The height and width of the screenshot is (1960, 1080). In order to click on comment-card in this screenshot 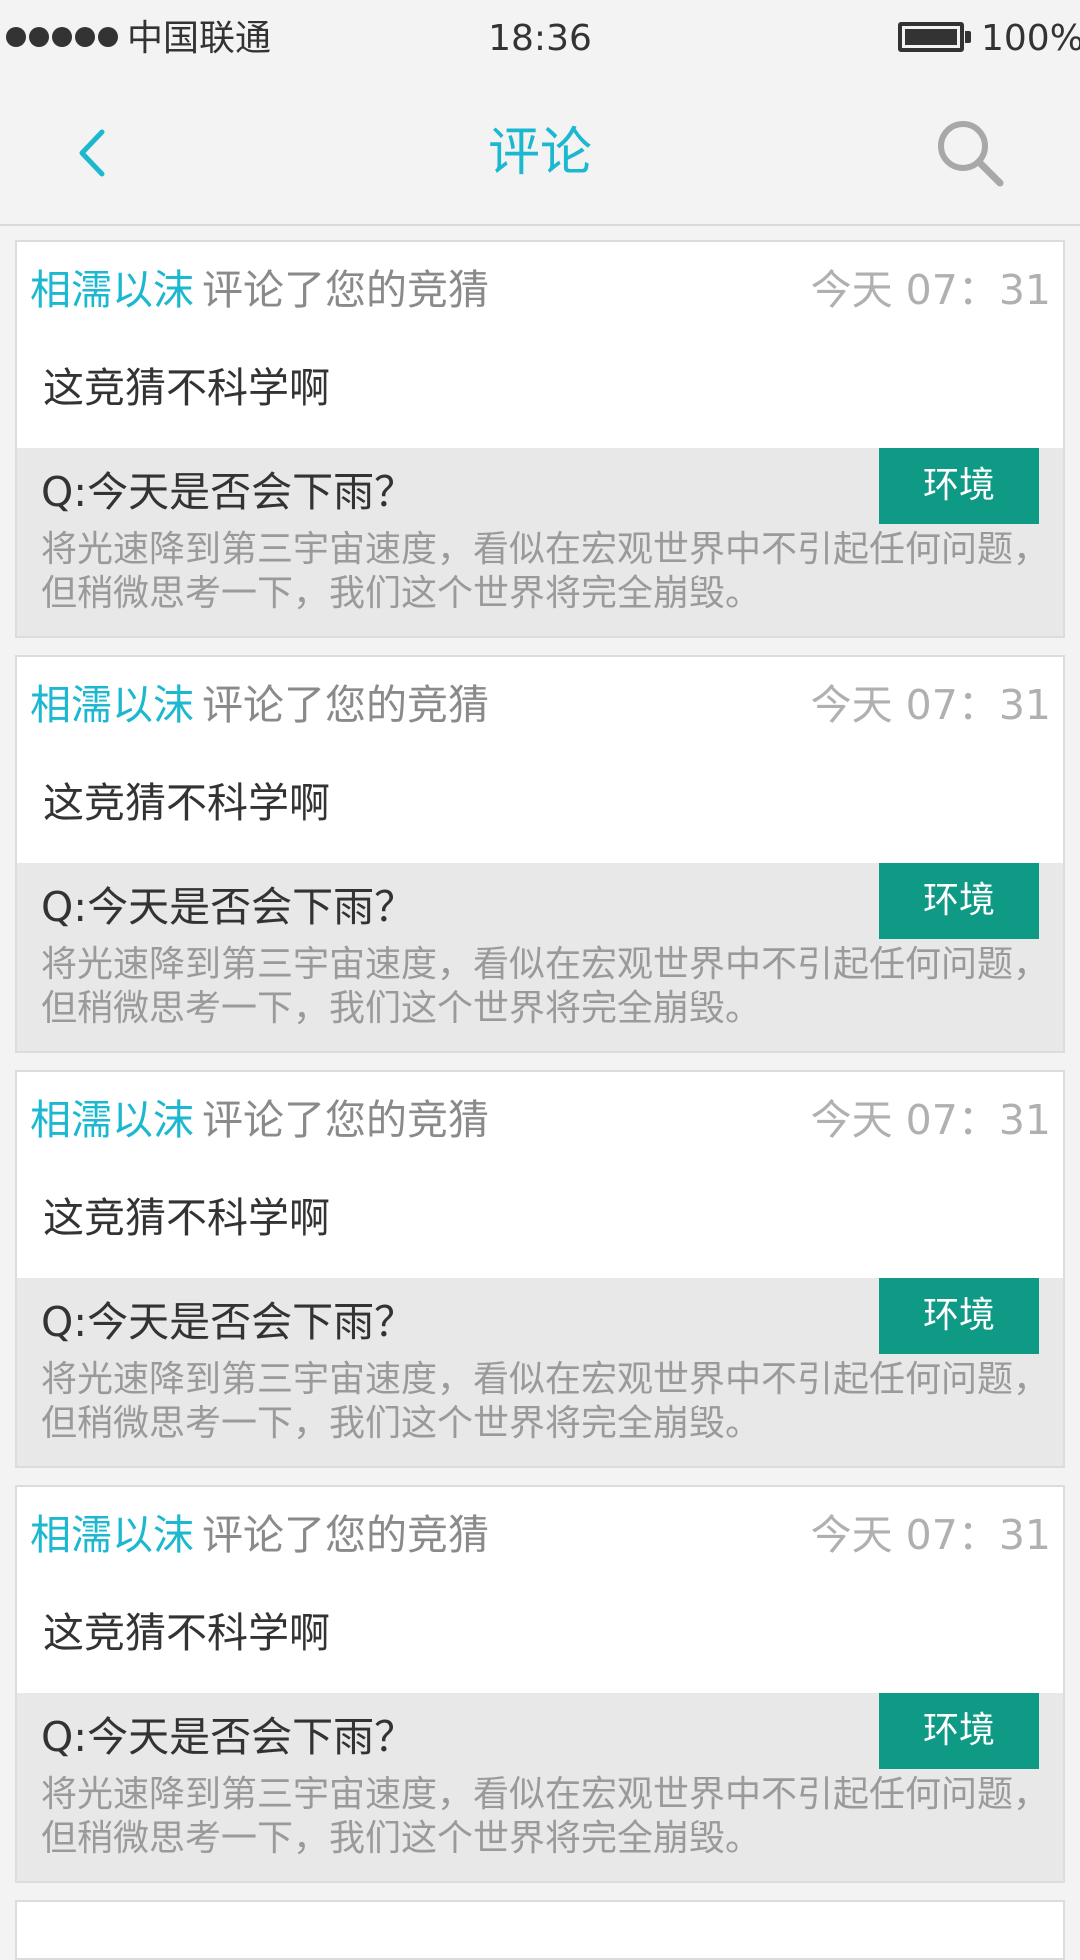, I will do `click(540, 1930)`.